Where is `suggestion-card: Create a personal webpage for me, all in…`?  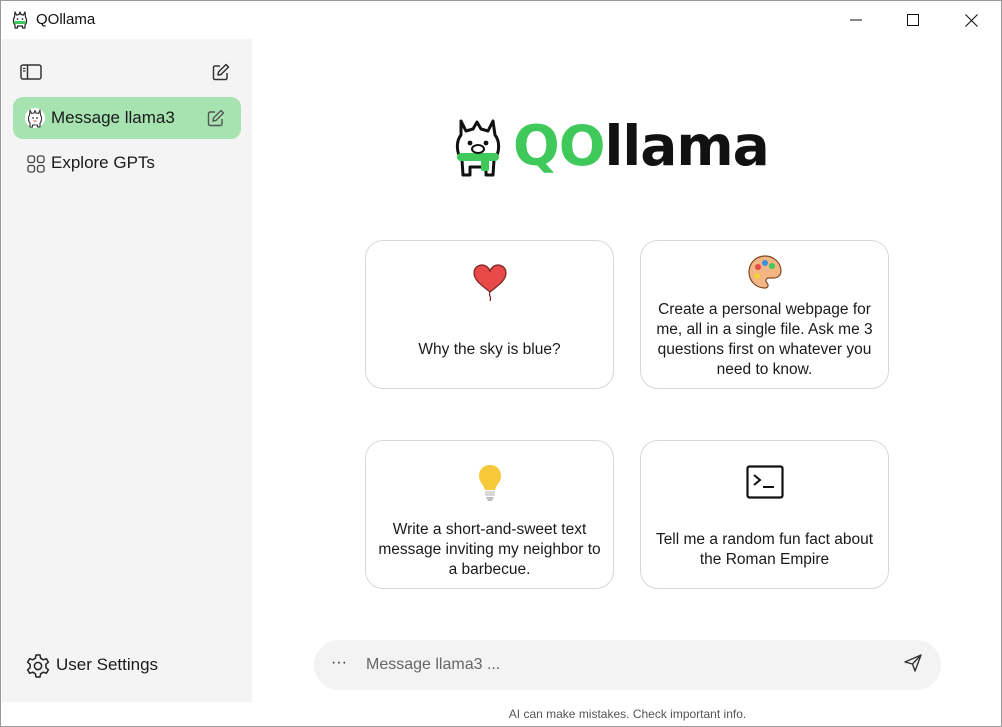
suggestion-card: Create a personal webpage for me, all in… is located at coordinates (764, 314).